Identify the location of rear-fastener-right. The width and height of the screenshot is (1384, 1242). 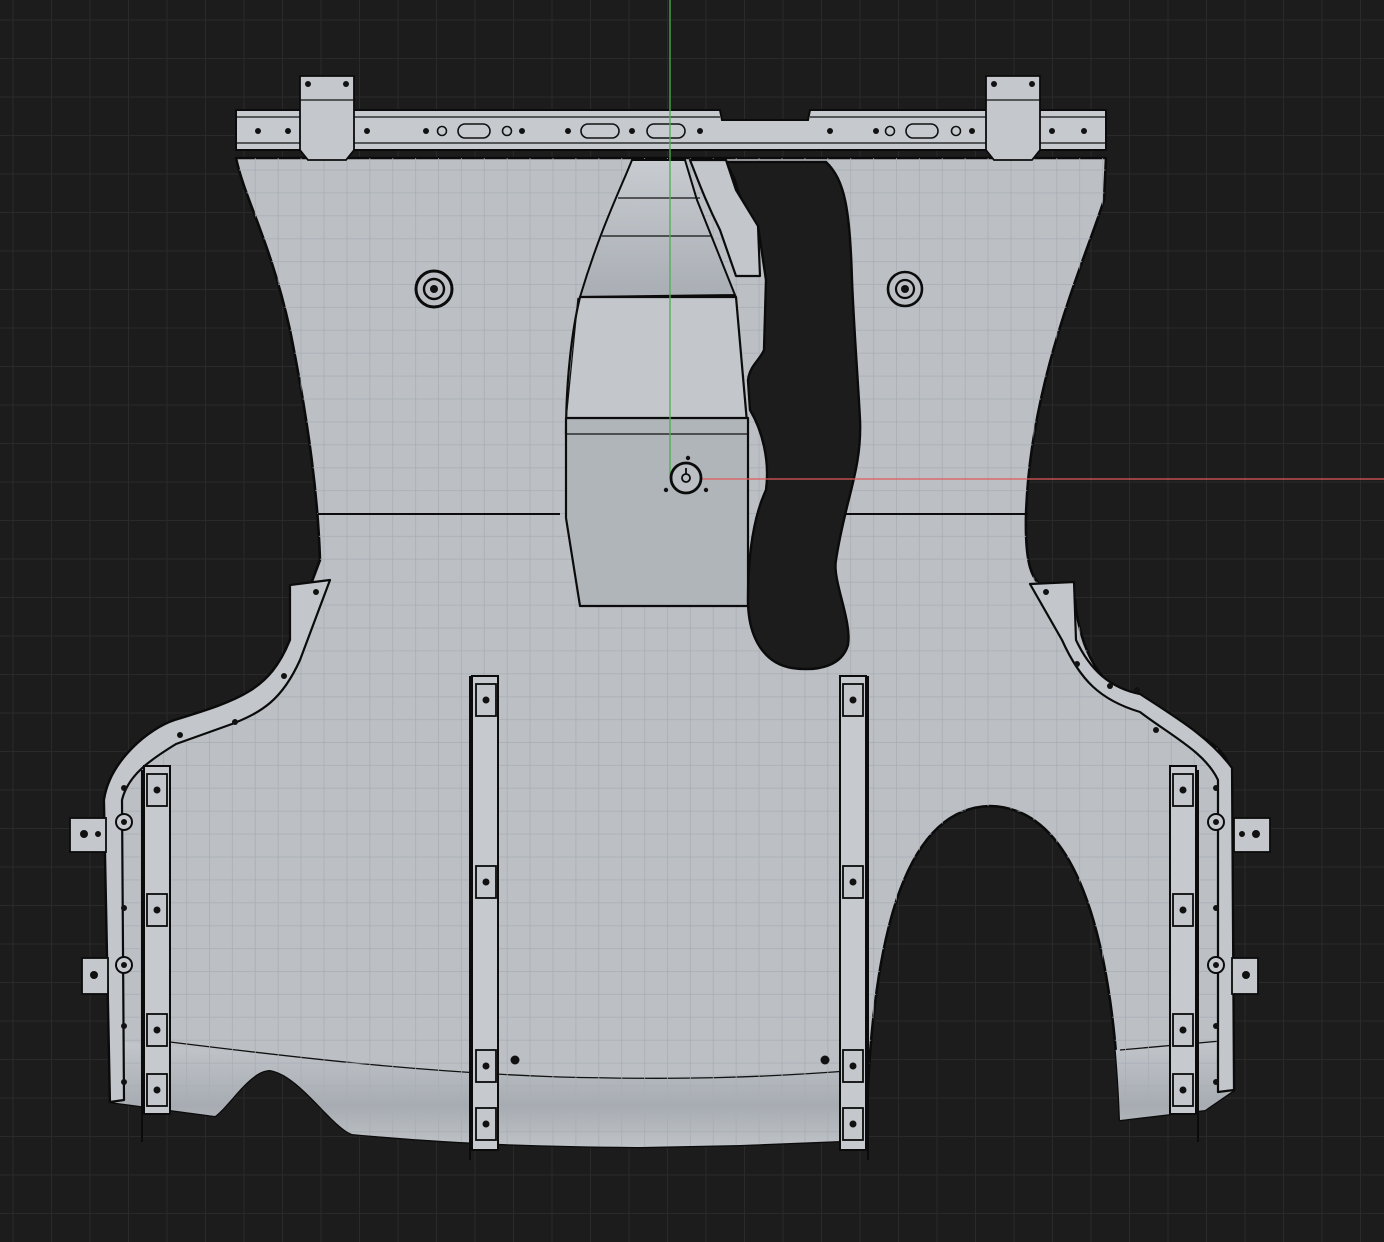
(825, 1060).